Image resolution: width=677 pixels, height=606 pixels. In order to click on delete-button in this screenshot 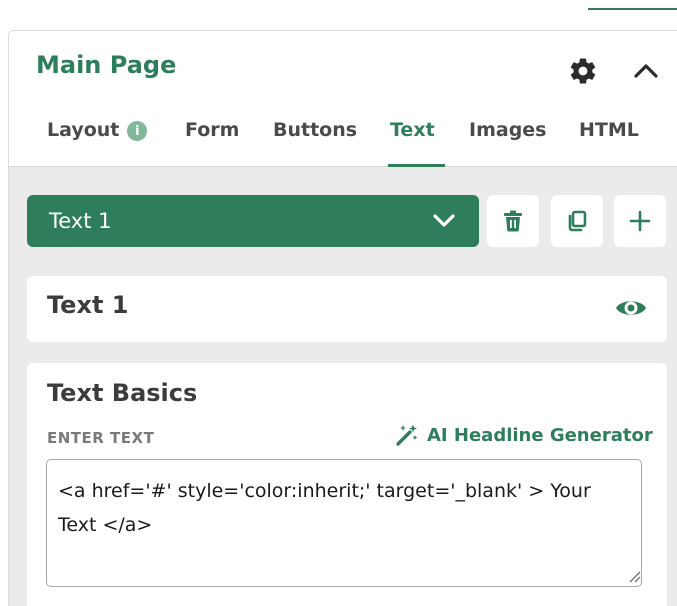, I will do `click(513, 221)`.